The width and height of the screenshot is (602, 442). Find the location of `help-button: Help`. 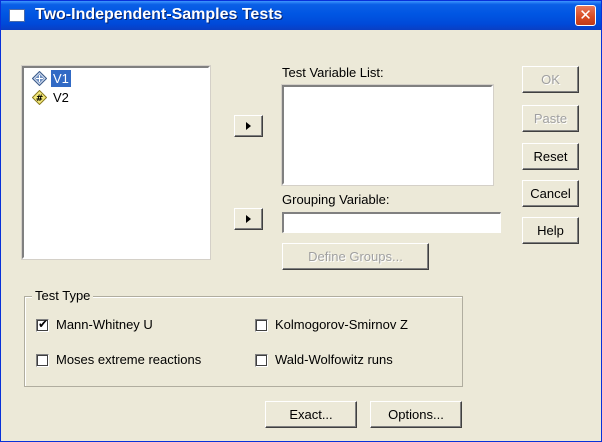

help-button: Help is located at coordinates (550, 230).